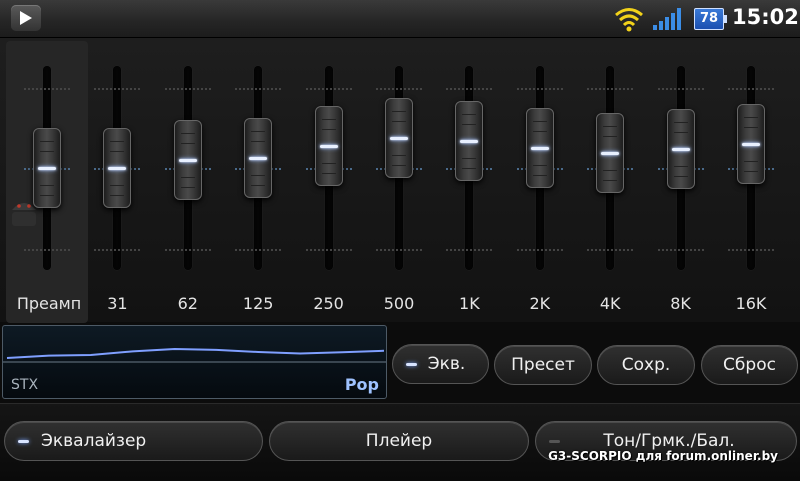  I want to click on tab-equalizer-indicator, so click(23, 441).